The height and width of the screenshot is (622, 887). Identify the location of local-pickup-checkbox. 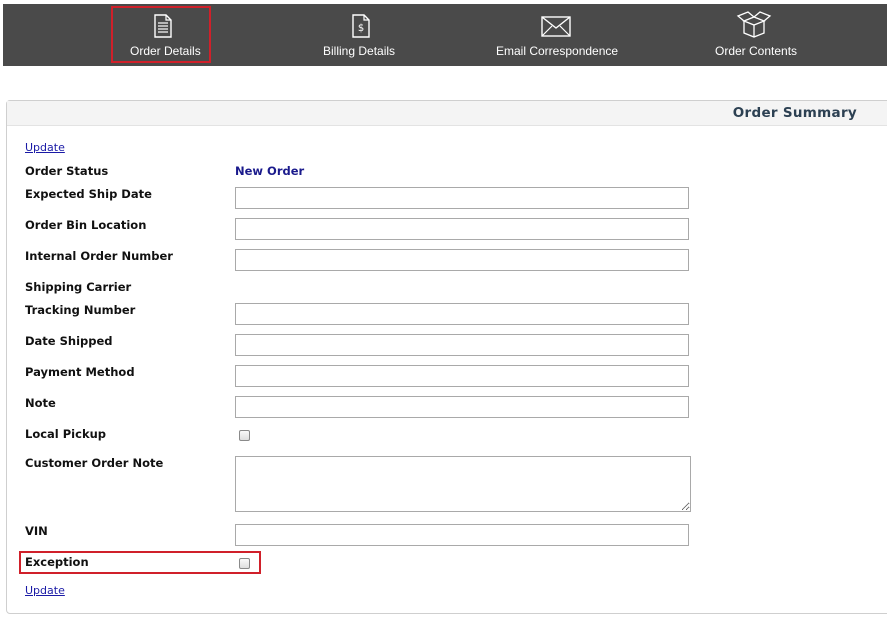
(244, 435).